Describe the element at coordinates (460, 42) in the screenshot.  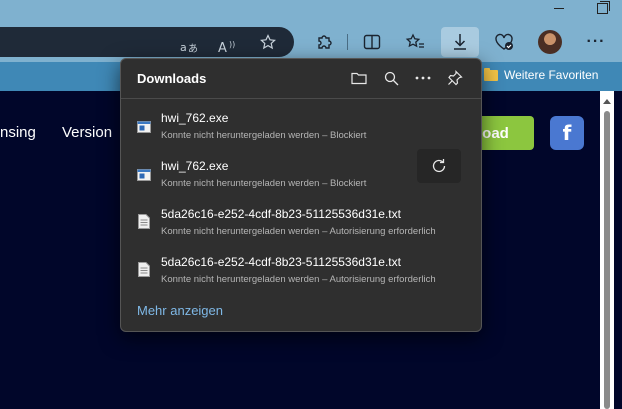
I see `downloads-icon` at that location.